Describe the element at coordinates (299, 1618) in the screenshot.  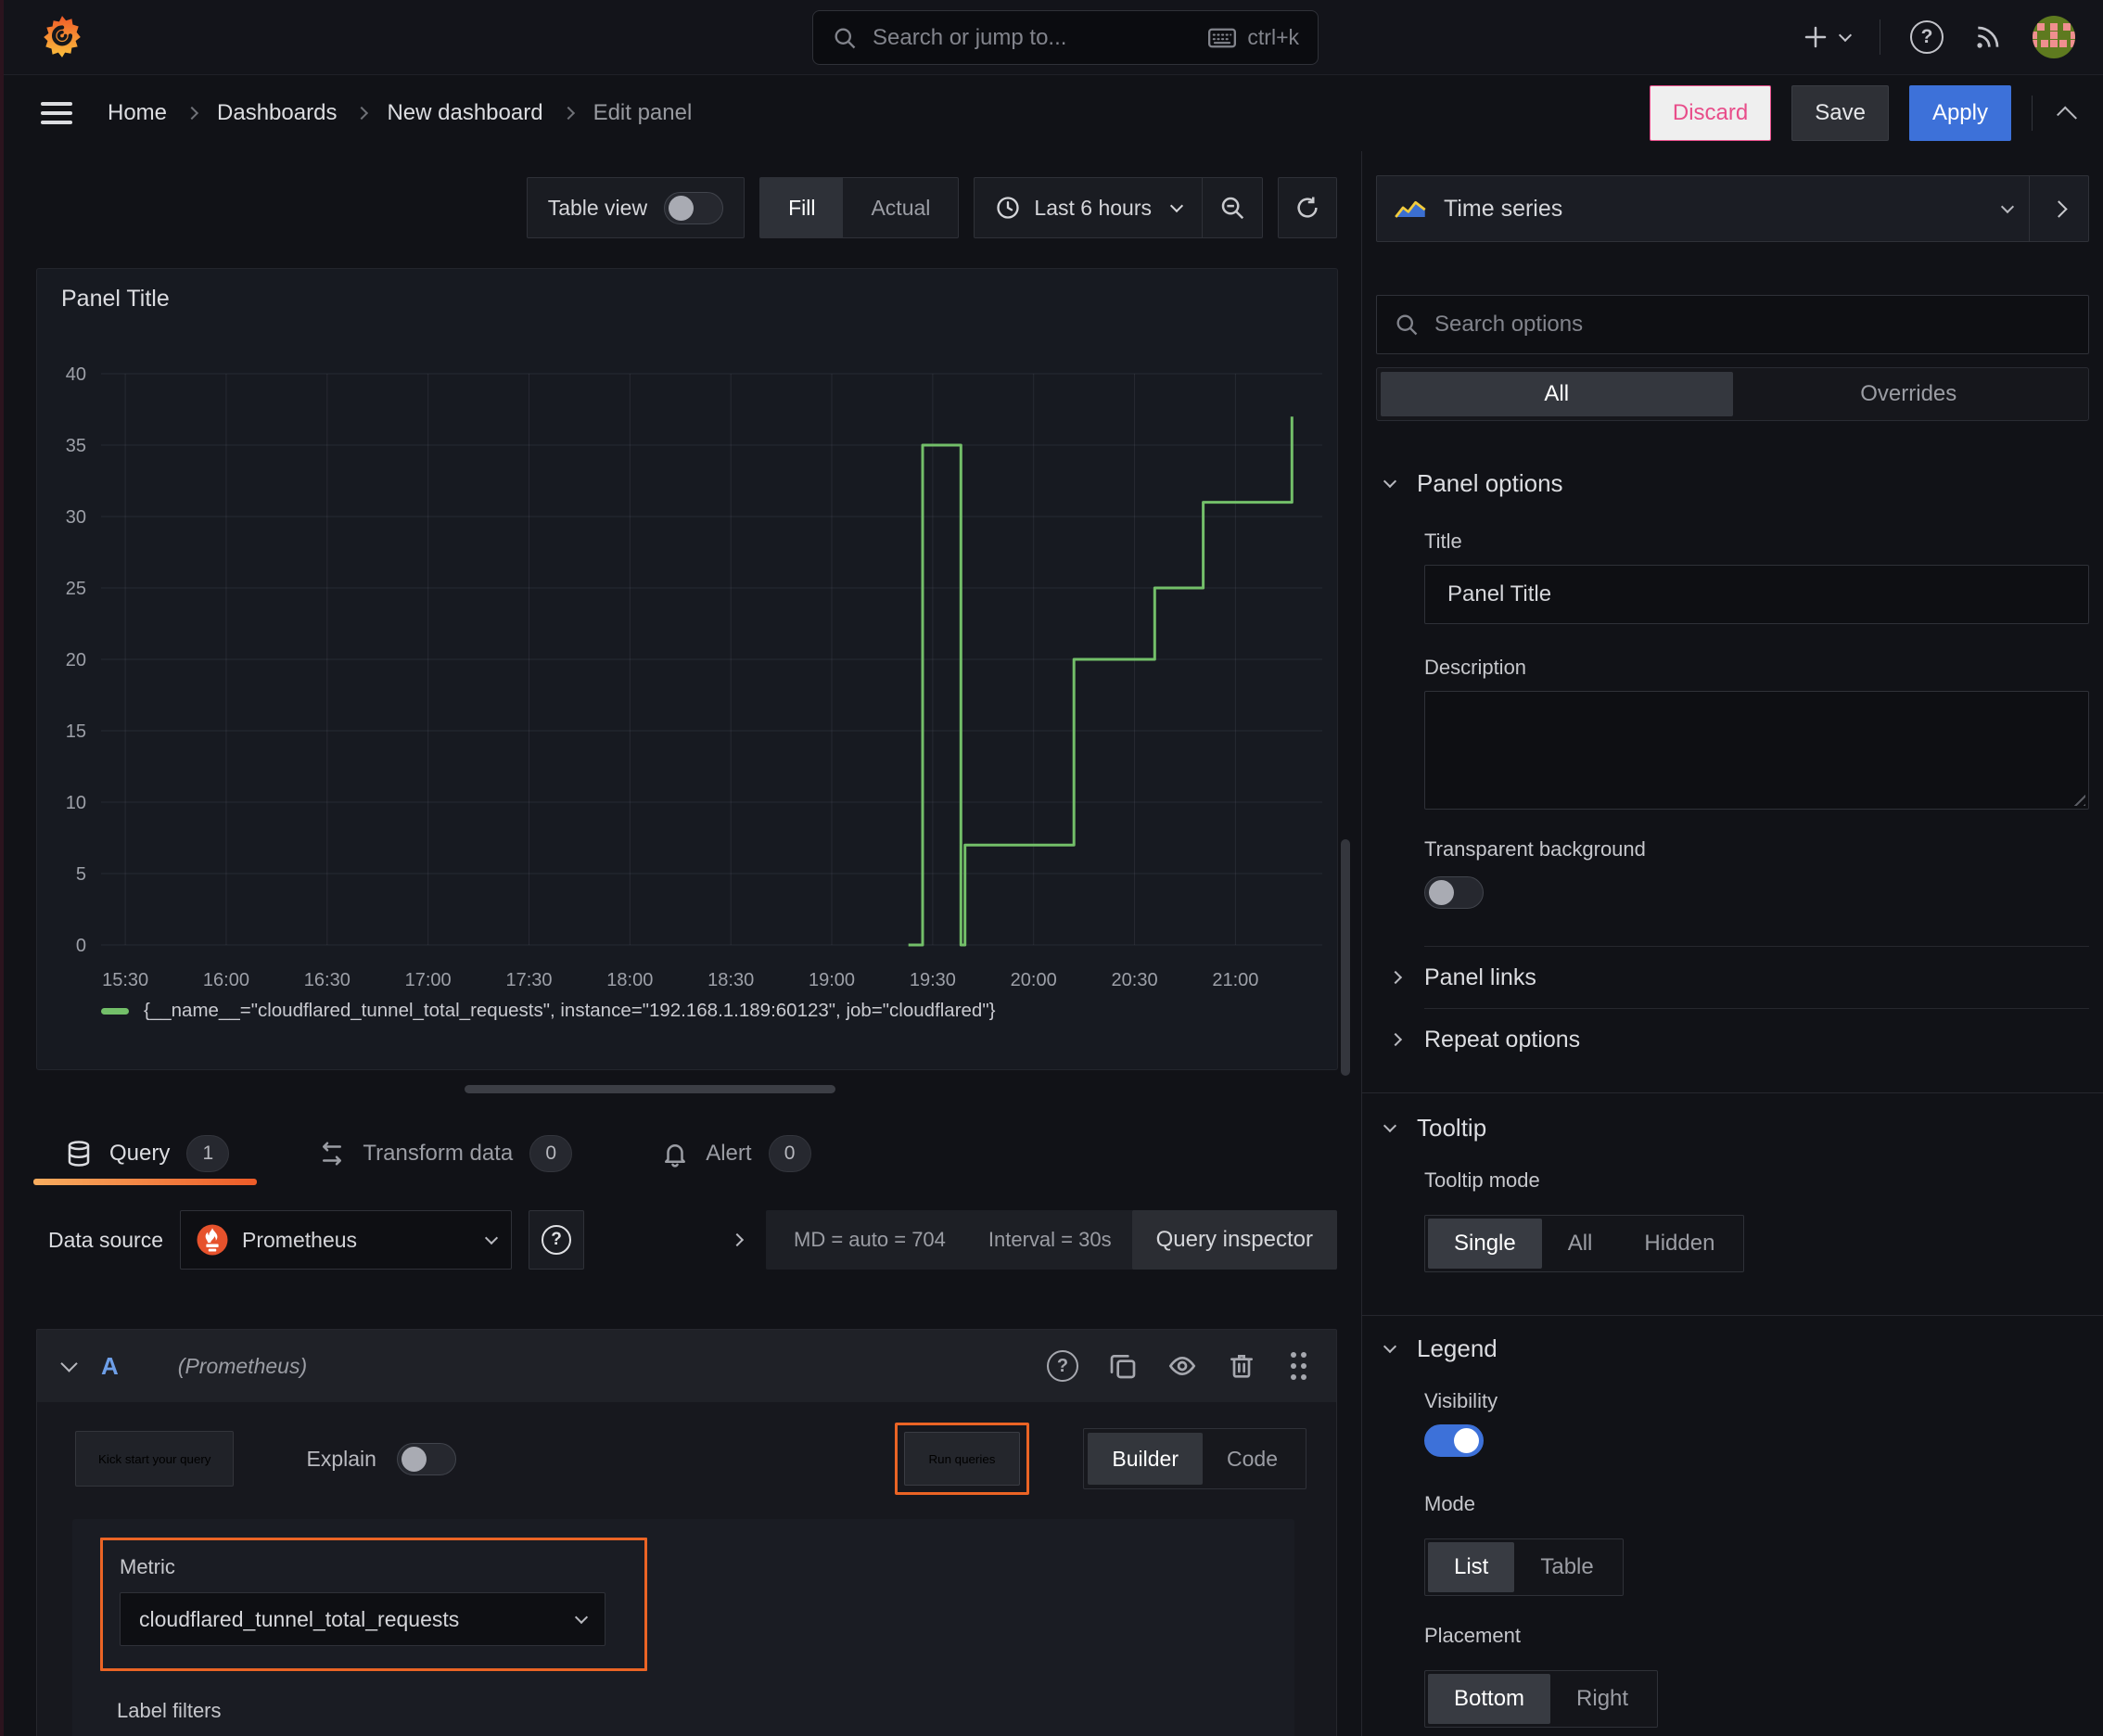
I see `metric-value: cloudflared_tunnel_total_requests` at that location.